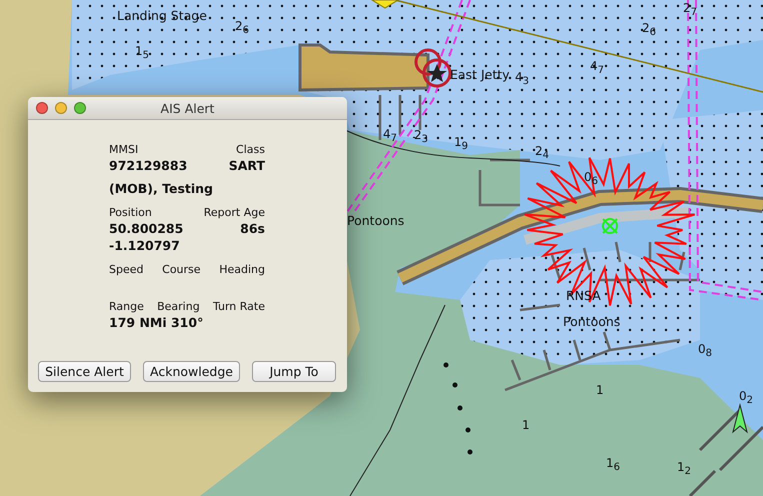 The width and height of the screenshot is (763, 496). I want to click on depth-sounding: 1$_{9}$, so click(461, 144).